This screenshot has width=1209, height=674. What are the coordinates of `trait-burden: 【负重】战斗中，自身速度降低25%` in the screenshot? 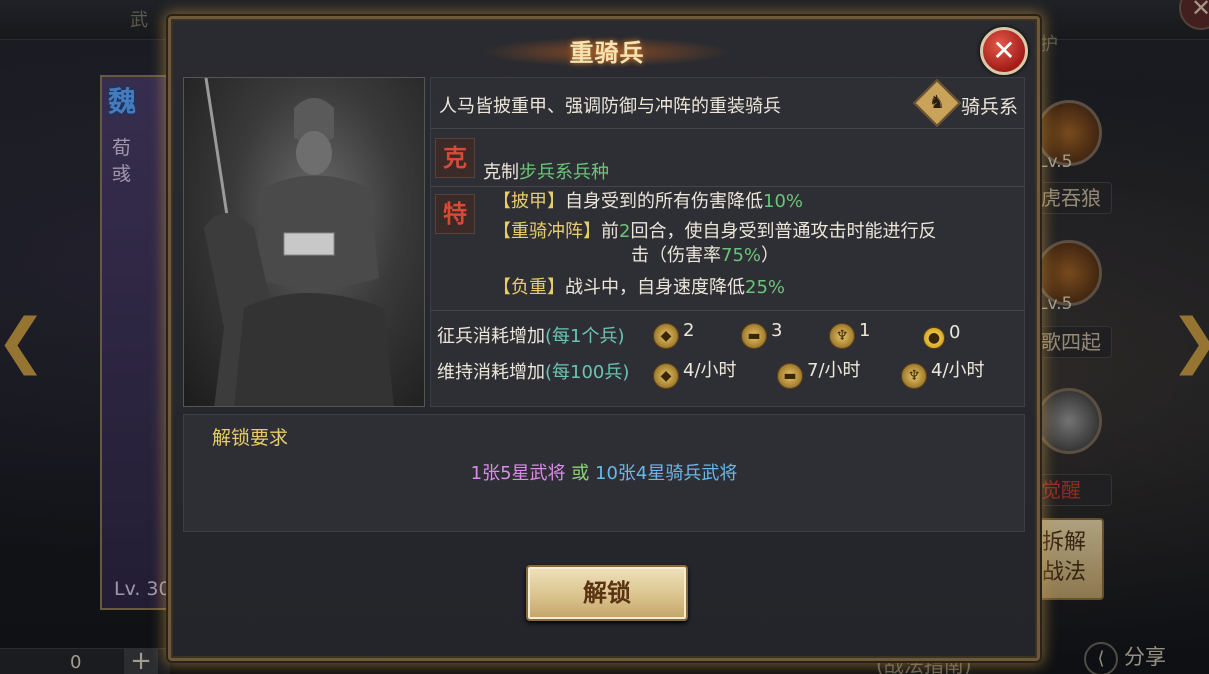 It's located at (639, 288).